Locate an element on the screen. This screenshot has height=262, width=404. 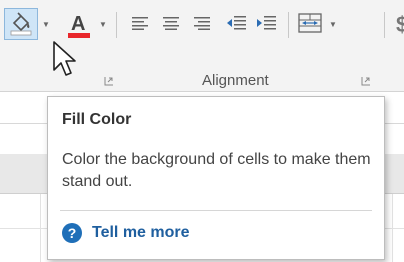
font-color-icon: A is located at coordinates (79, 25).